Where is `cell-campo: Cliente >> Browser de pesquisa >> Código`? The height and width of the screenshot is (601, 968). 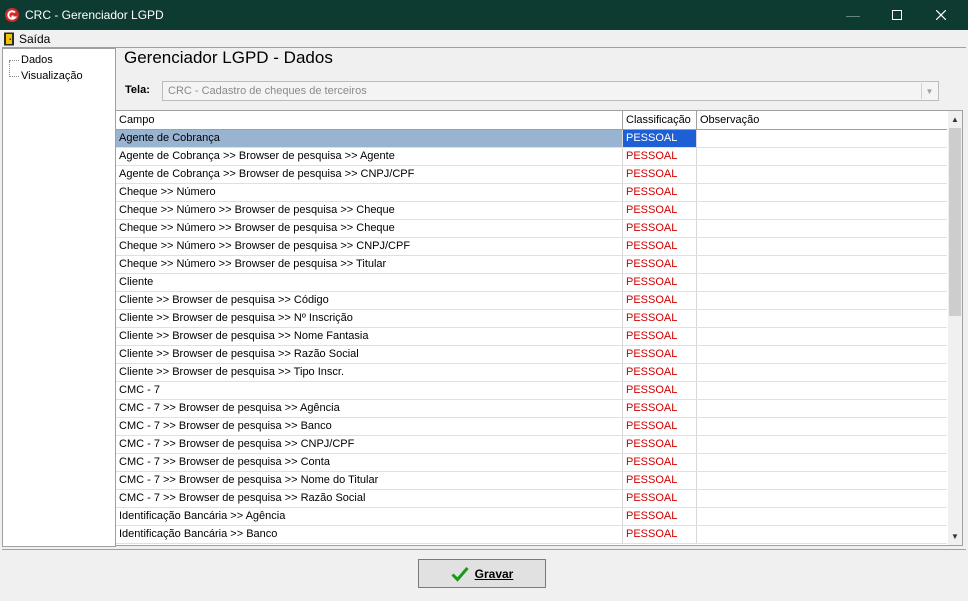 cell-campo: Cliente >> Browser de pesquisa >> Código is located at coordinates (369, 300).